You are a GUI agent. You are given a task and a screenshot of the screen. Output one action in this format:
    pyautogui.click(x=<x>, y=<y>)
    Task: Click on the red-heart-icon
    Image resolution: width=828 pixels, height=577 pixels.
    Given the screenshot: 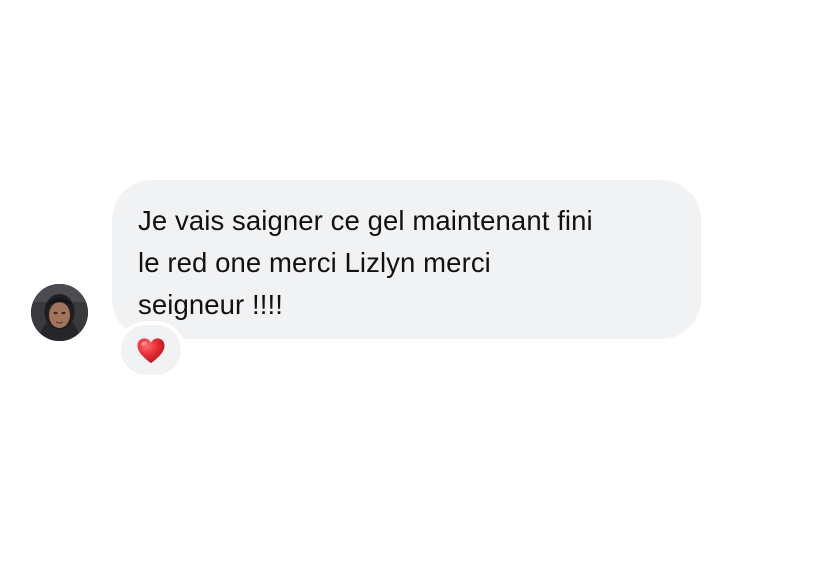 What is the action you would take?
    pyautogui.click(x=151, y=350)
    